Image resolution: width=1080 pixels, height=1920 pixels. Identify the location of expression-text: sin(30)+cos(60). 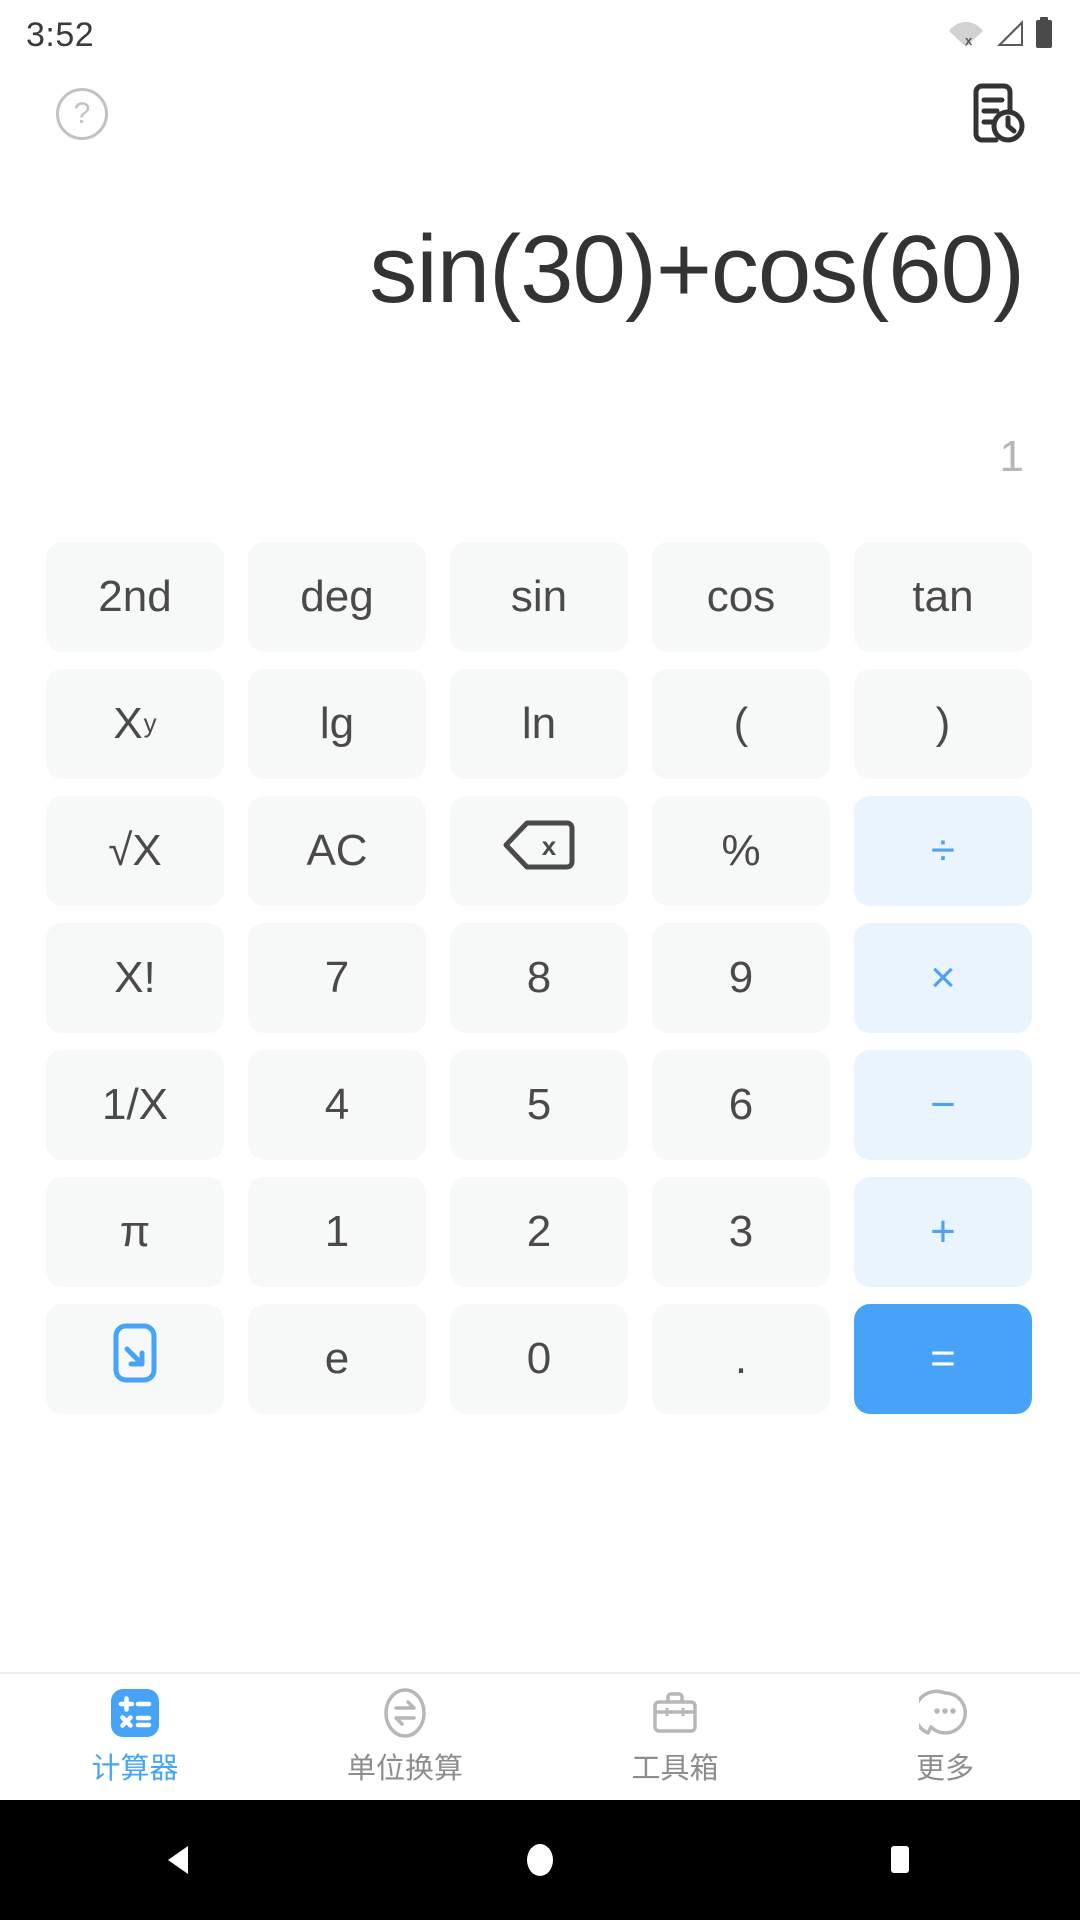
(697, 269).